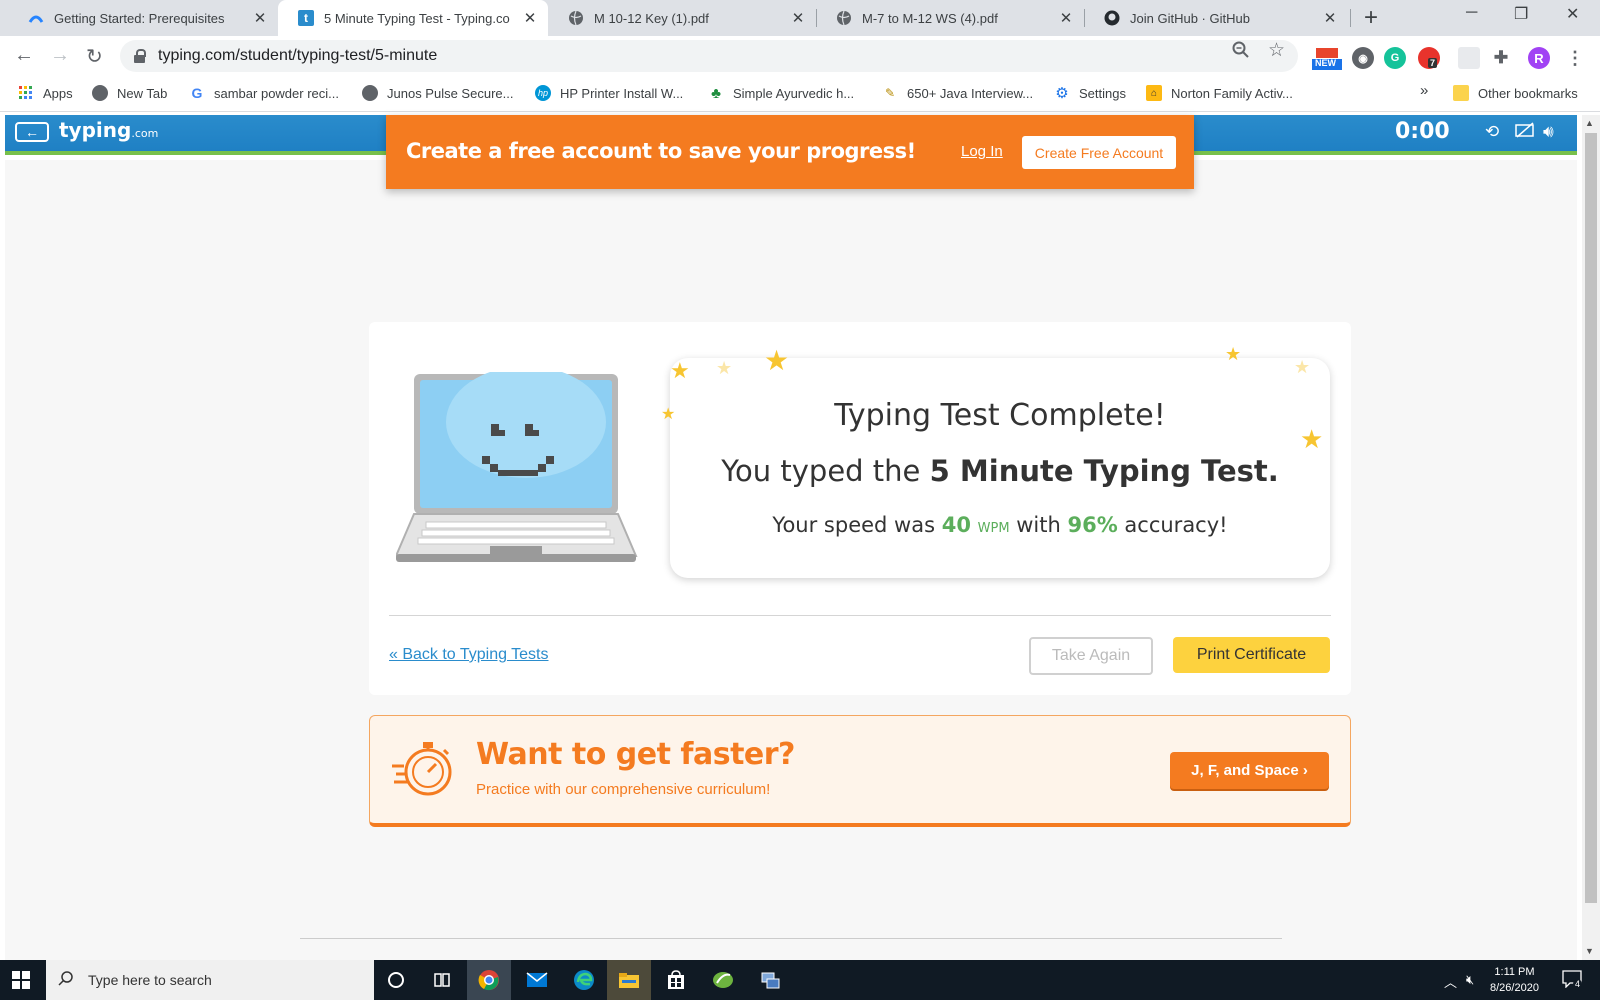 This screenshot has height=1000, width=1600. What do you see at coordinates (950, 18) in the screenshot?
I see `tab-m7-pdf: M-7 to M-12 WS (4).pdf ✕` at bounding box center [950, 18].